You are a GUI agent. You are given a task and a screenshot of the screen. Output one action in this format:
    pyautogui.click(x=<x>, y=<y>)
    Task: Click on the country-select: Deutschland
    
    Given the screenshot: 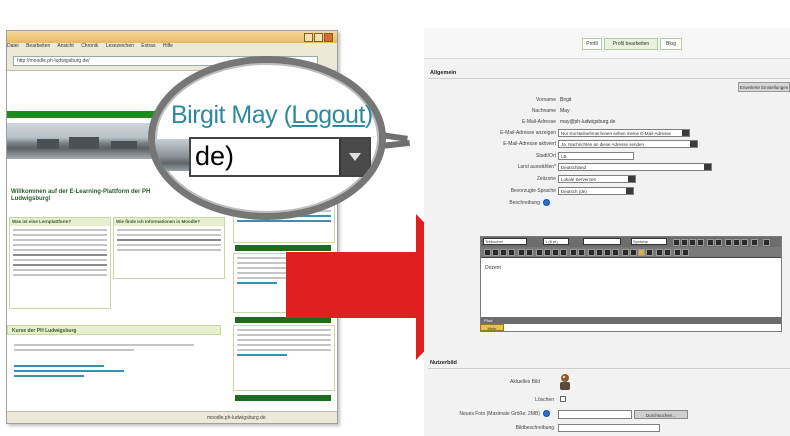 What is the action you would take?
    pyautogui.click(x=635, y=167)
    